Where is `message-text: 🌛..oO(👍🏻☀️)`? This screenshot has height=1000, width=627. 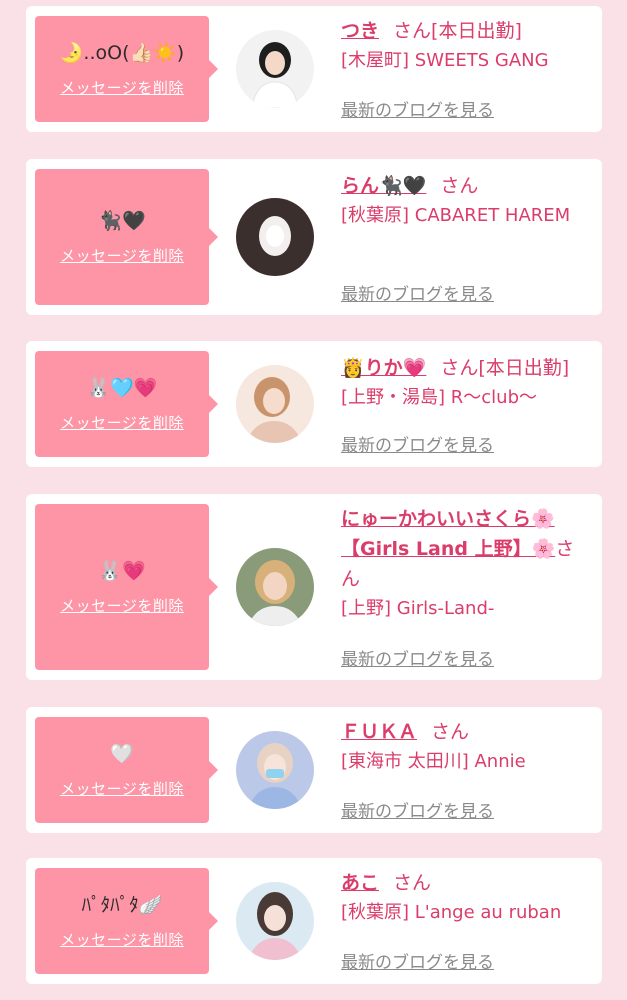 message-text: 🌛..oO(👍🏻☀️) is located at coordinates (122, 52).